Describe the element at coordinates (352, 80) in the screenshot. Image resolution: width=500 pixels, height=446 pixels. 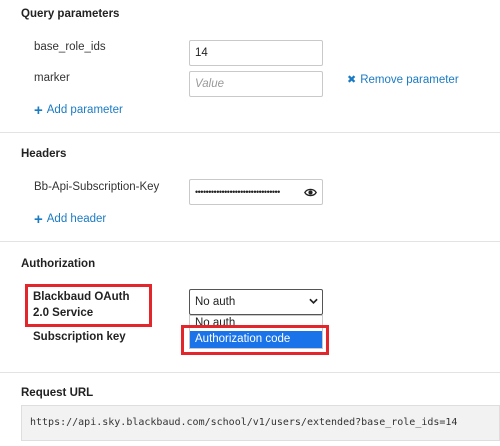
I see `x-icon: ✖` at that location.